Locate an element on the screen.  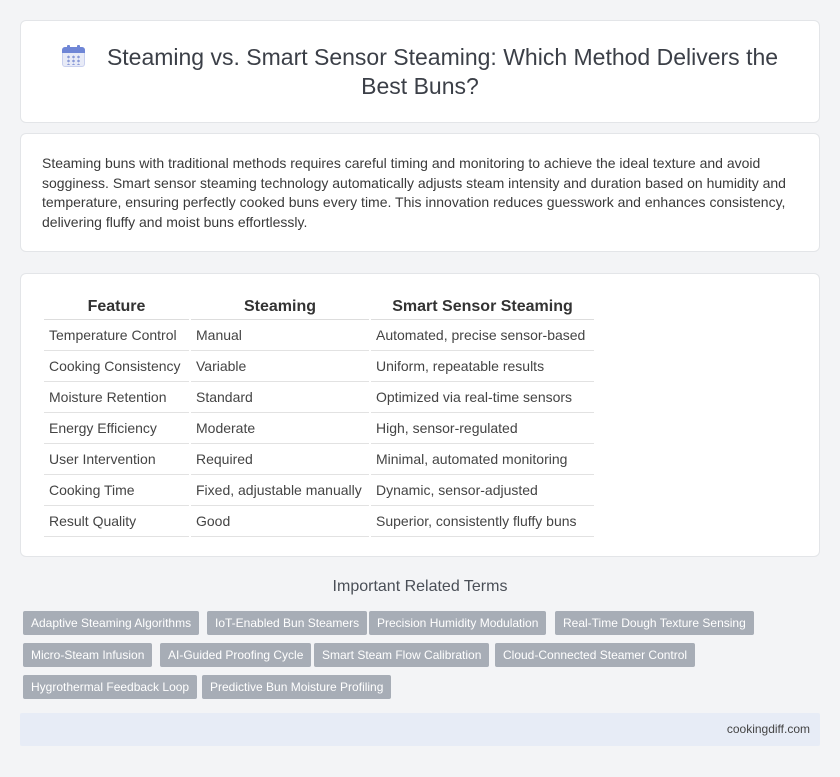
table-cell: Minimal, automated monitoring is located at coordinates (482, 459).